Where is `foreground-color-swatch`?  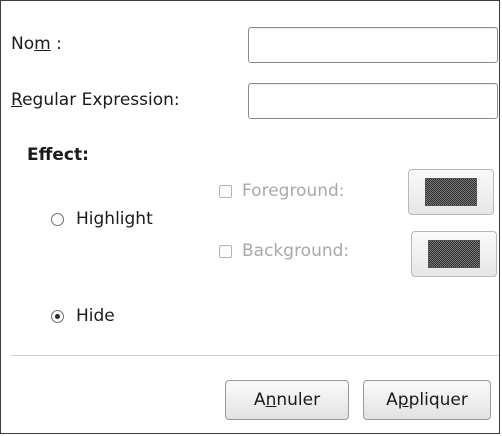
foreground-color-swatch is located at coordinates (451, 192).